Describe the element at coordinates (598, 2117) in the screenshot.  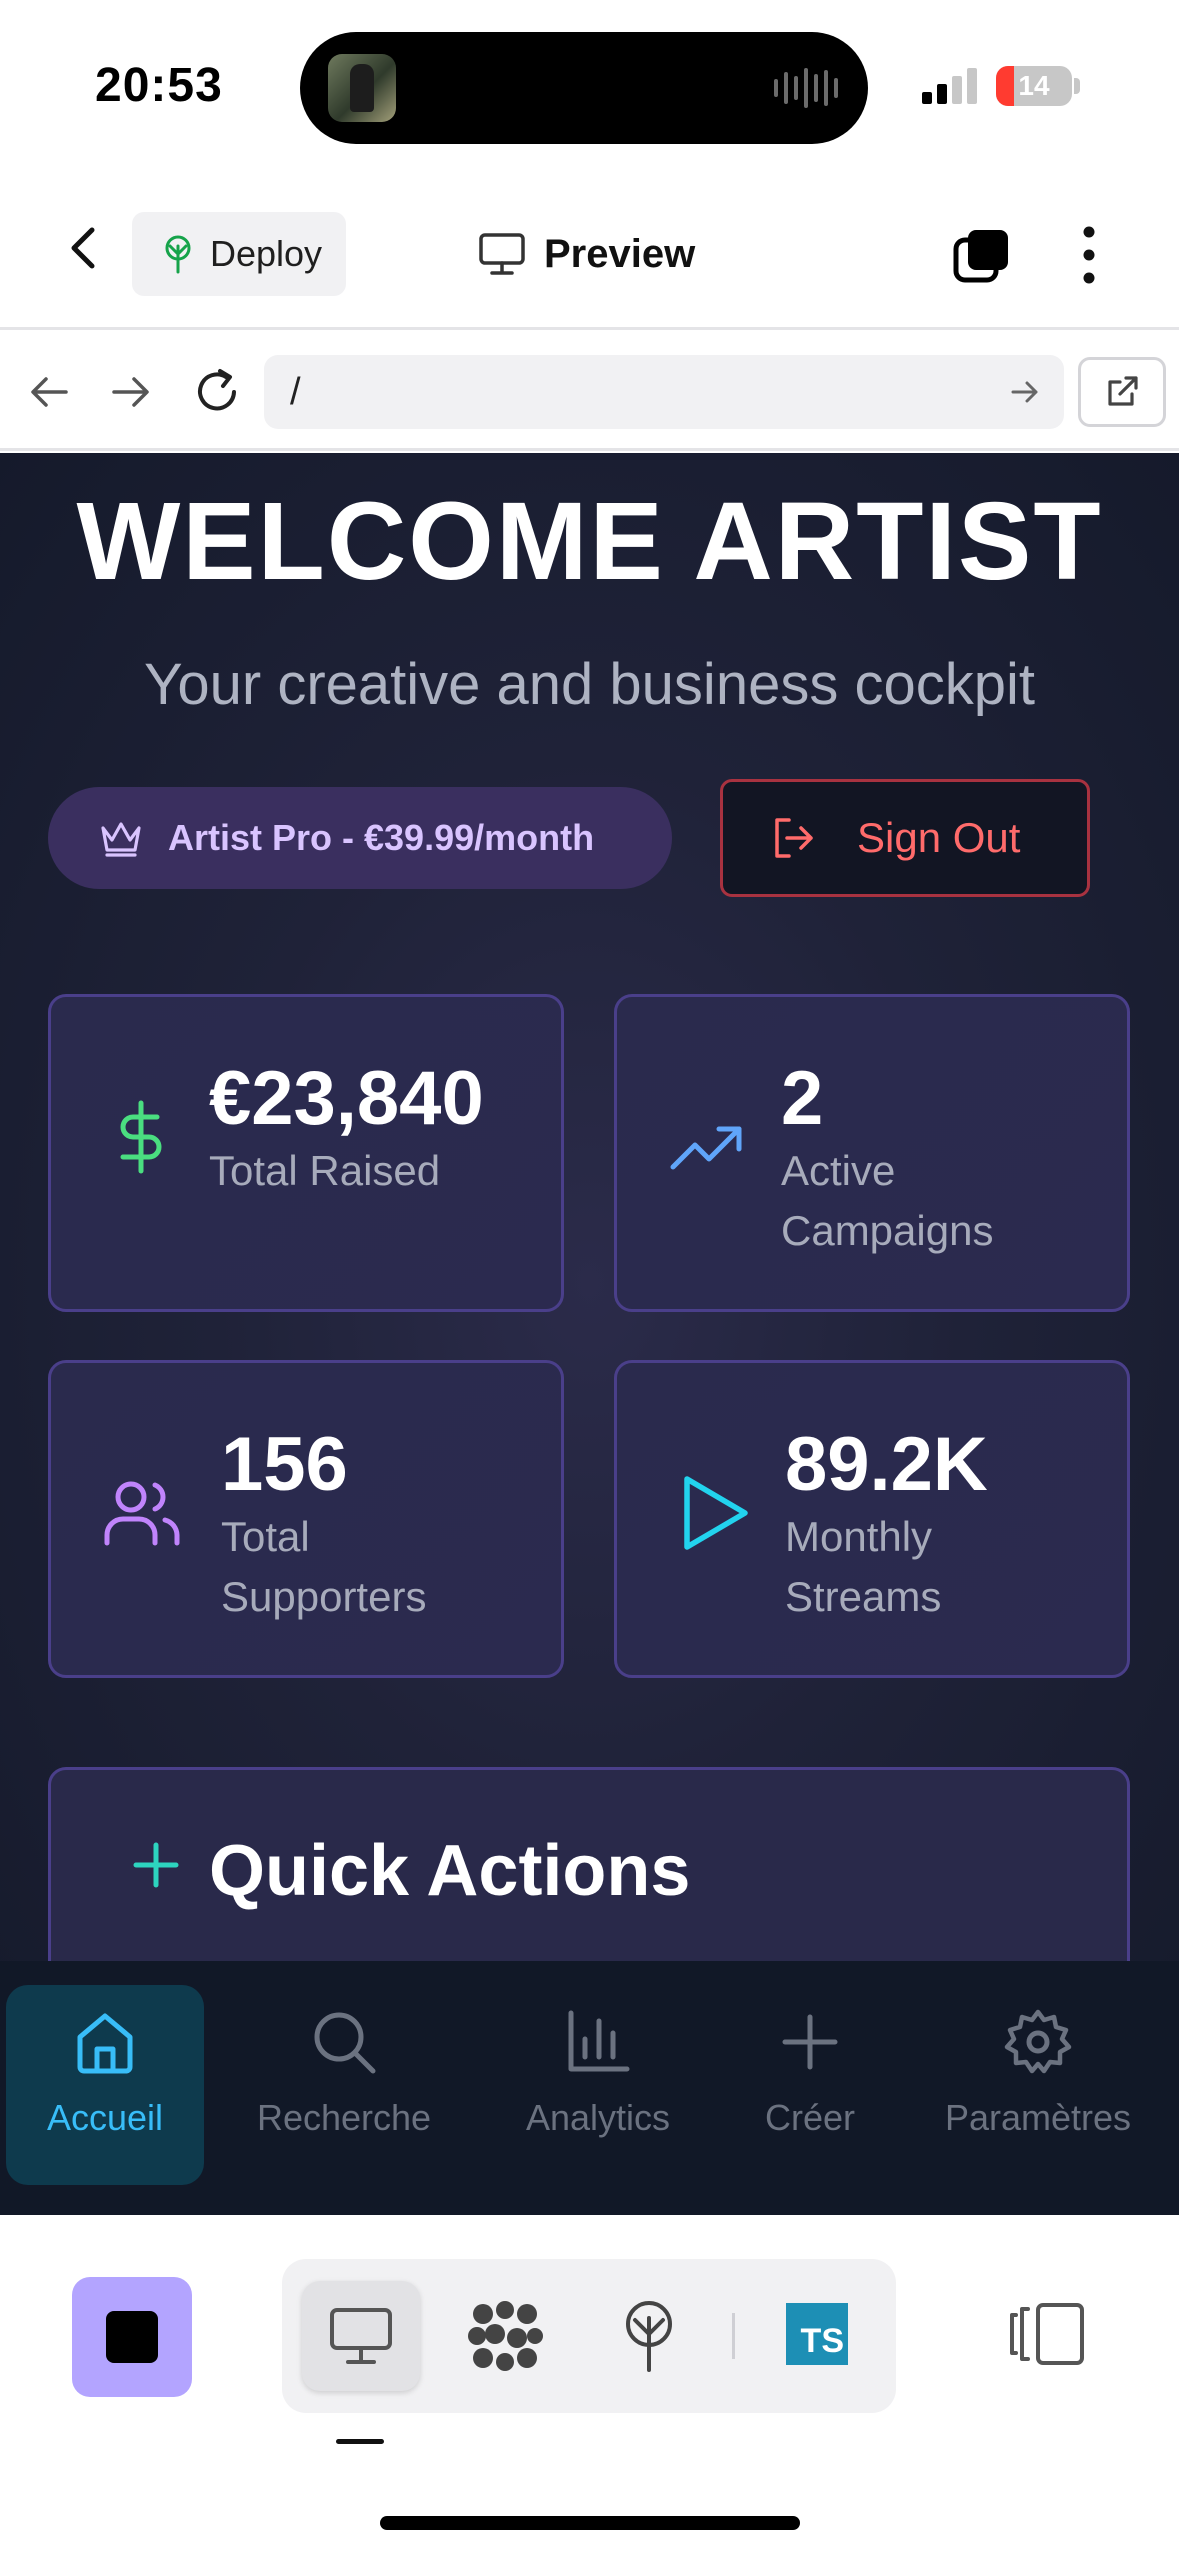
I see `tab-label: Analytics` at that location.